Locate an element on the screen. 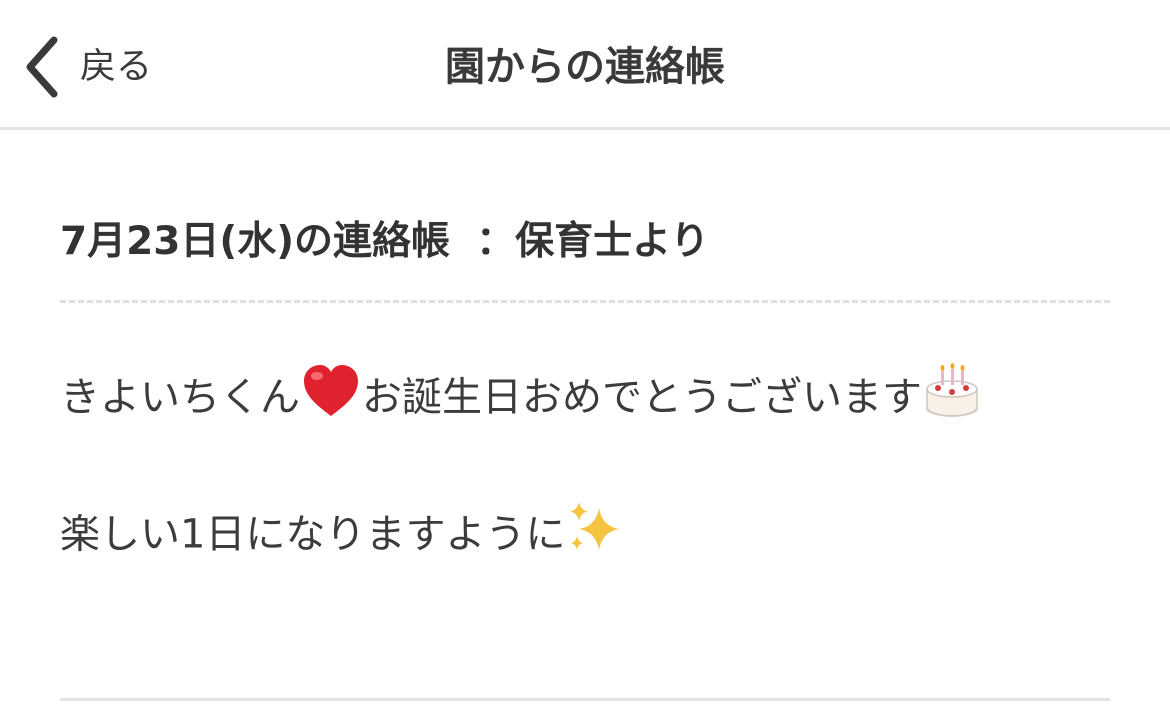 The width and height of the screenshot is (1170, 722). back-button: 戻る is located at coordinates (87, 67).